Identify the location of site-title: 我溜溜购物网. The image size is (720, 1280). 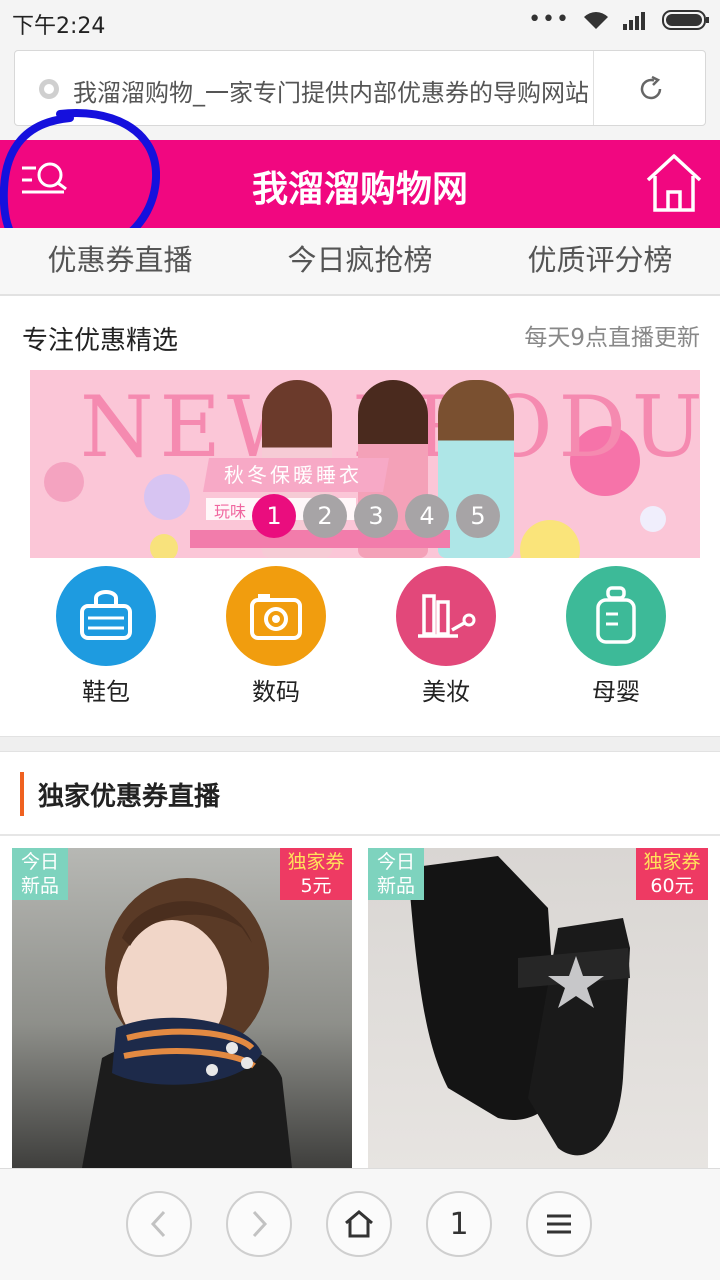
(359, 189).